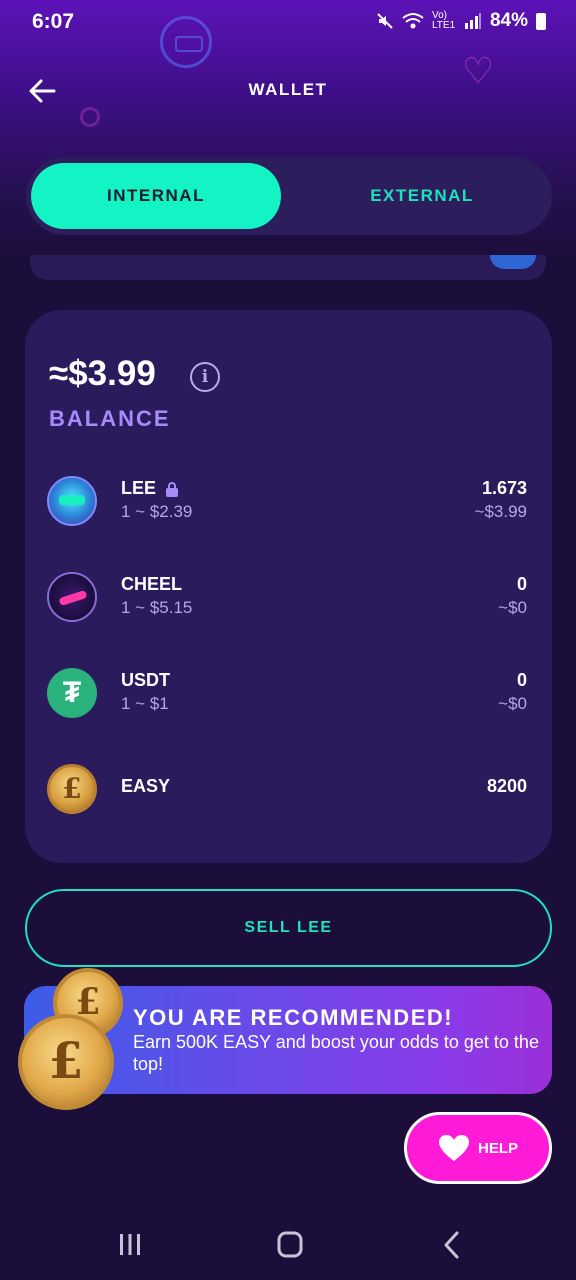  What do you see at coordinates (205, 377) in the screenshot?
I see `info-icon: i` at bounding box center [205, 377].